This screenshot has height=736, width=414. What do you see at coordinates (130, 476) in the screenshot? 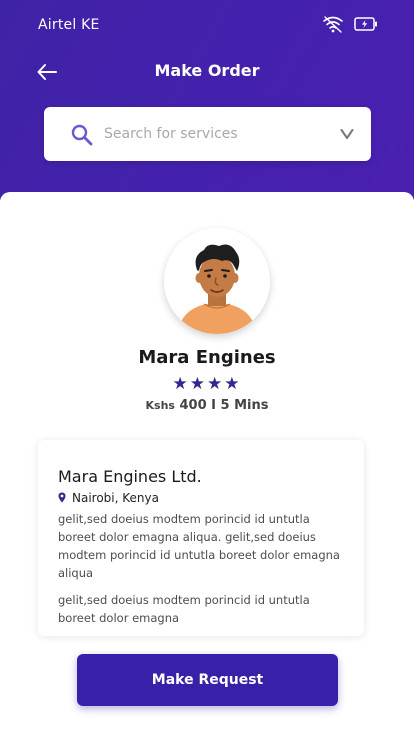
I see `company-name: Mara Engines Ltd.` at bounding box center [130, 476].